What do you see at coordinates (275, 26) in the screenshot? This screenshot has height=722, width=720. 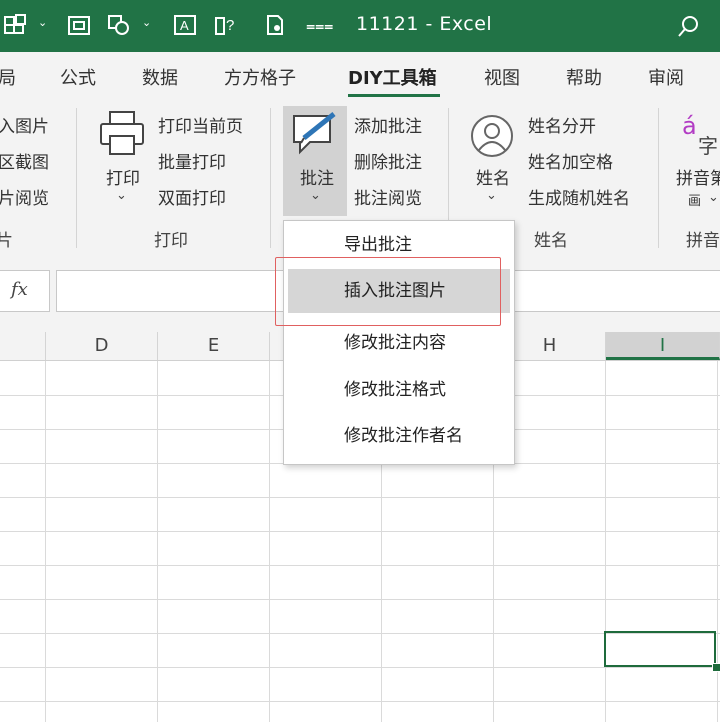 I see `file-icon` at bounding box center [275, 26].